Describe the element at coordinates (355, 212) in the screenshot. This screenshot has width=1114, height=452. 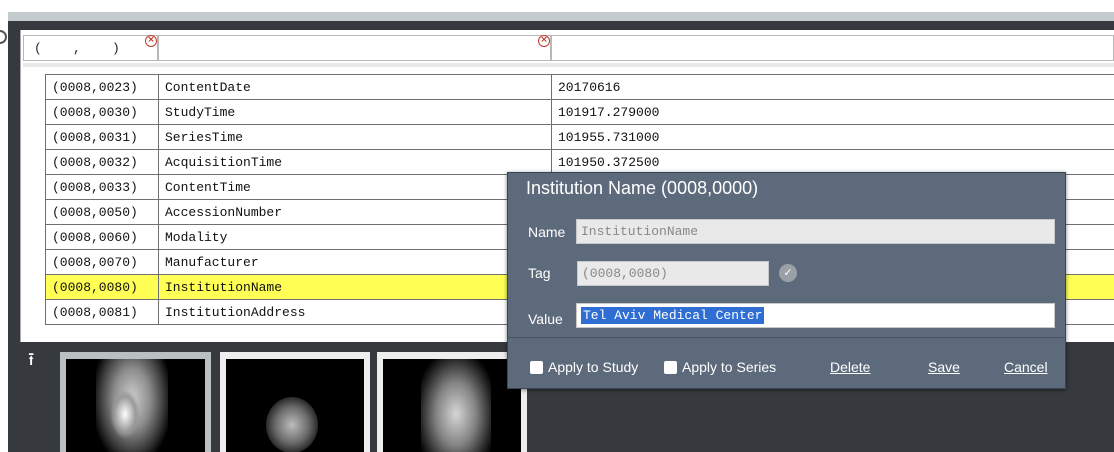
I see `cell-name: AccessionNumber` at that location.